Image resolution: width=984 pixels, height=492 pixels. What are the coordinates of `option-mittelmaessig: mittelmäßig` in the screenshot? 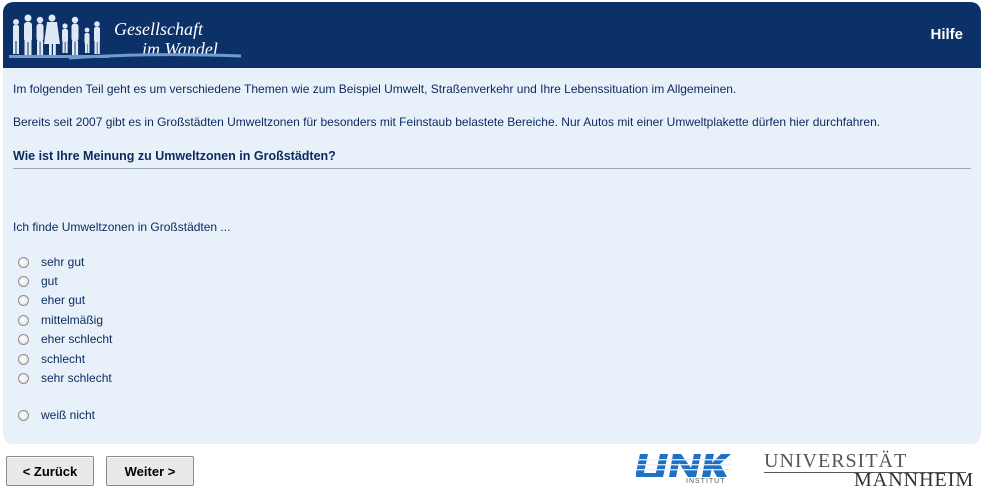 It's located at (60, 320).